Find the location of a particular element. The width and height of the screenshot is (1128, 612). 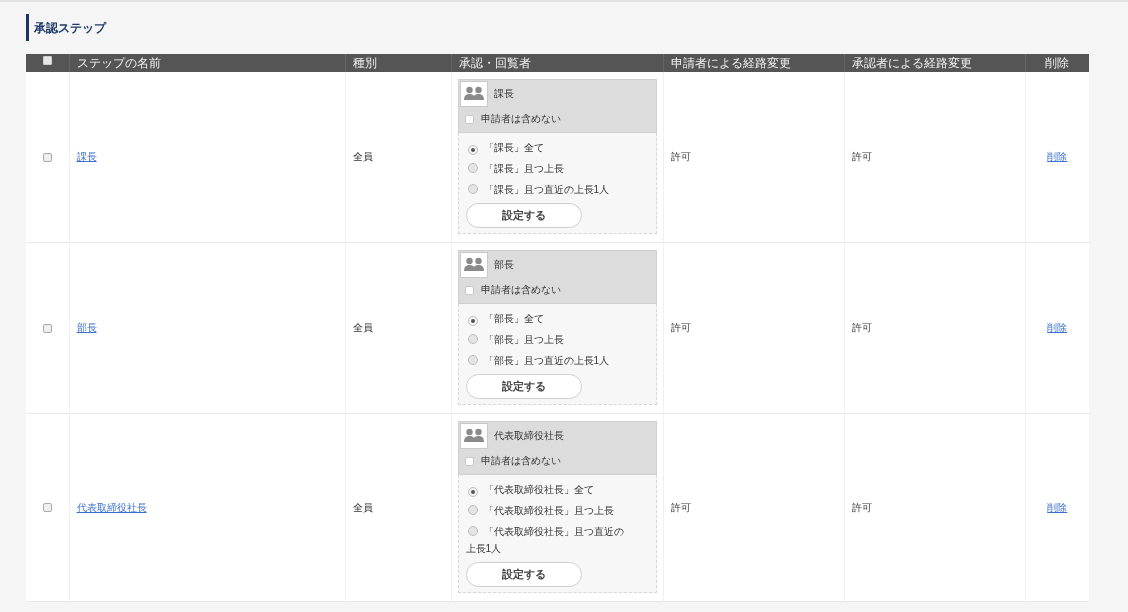

approver-name: 課長 is located at coordinates (503, 94).